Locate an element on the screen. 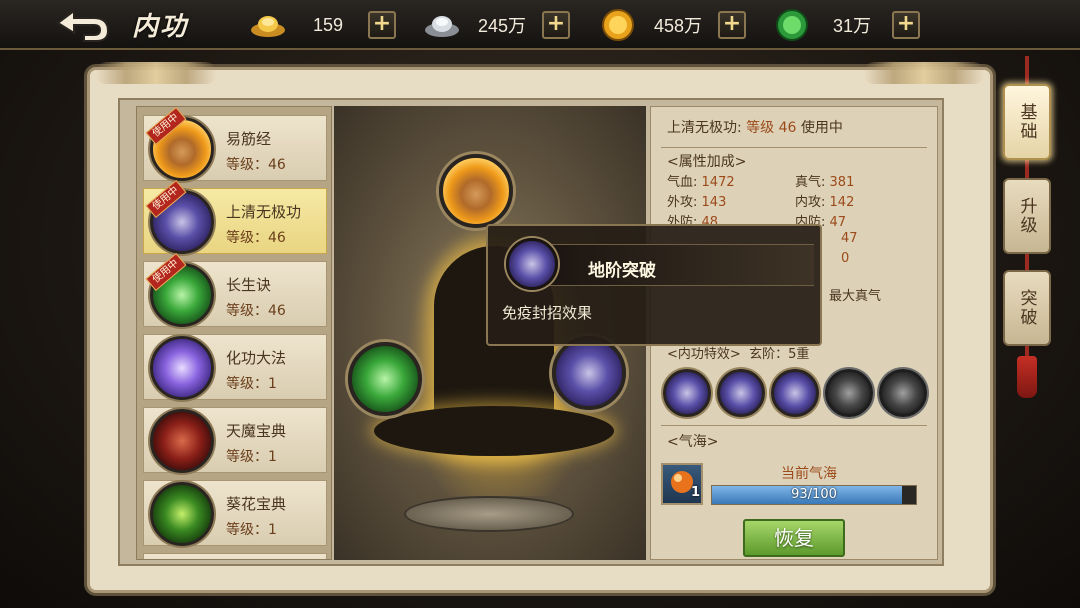  attr-header: <属性加成> is located at coordinates (707, 162).